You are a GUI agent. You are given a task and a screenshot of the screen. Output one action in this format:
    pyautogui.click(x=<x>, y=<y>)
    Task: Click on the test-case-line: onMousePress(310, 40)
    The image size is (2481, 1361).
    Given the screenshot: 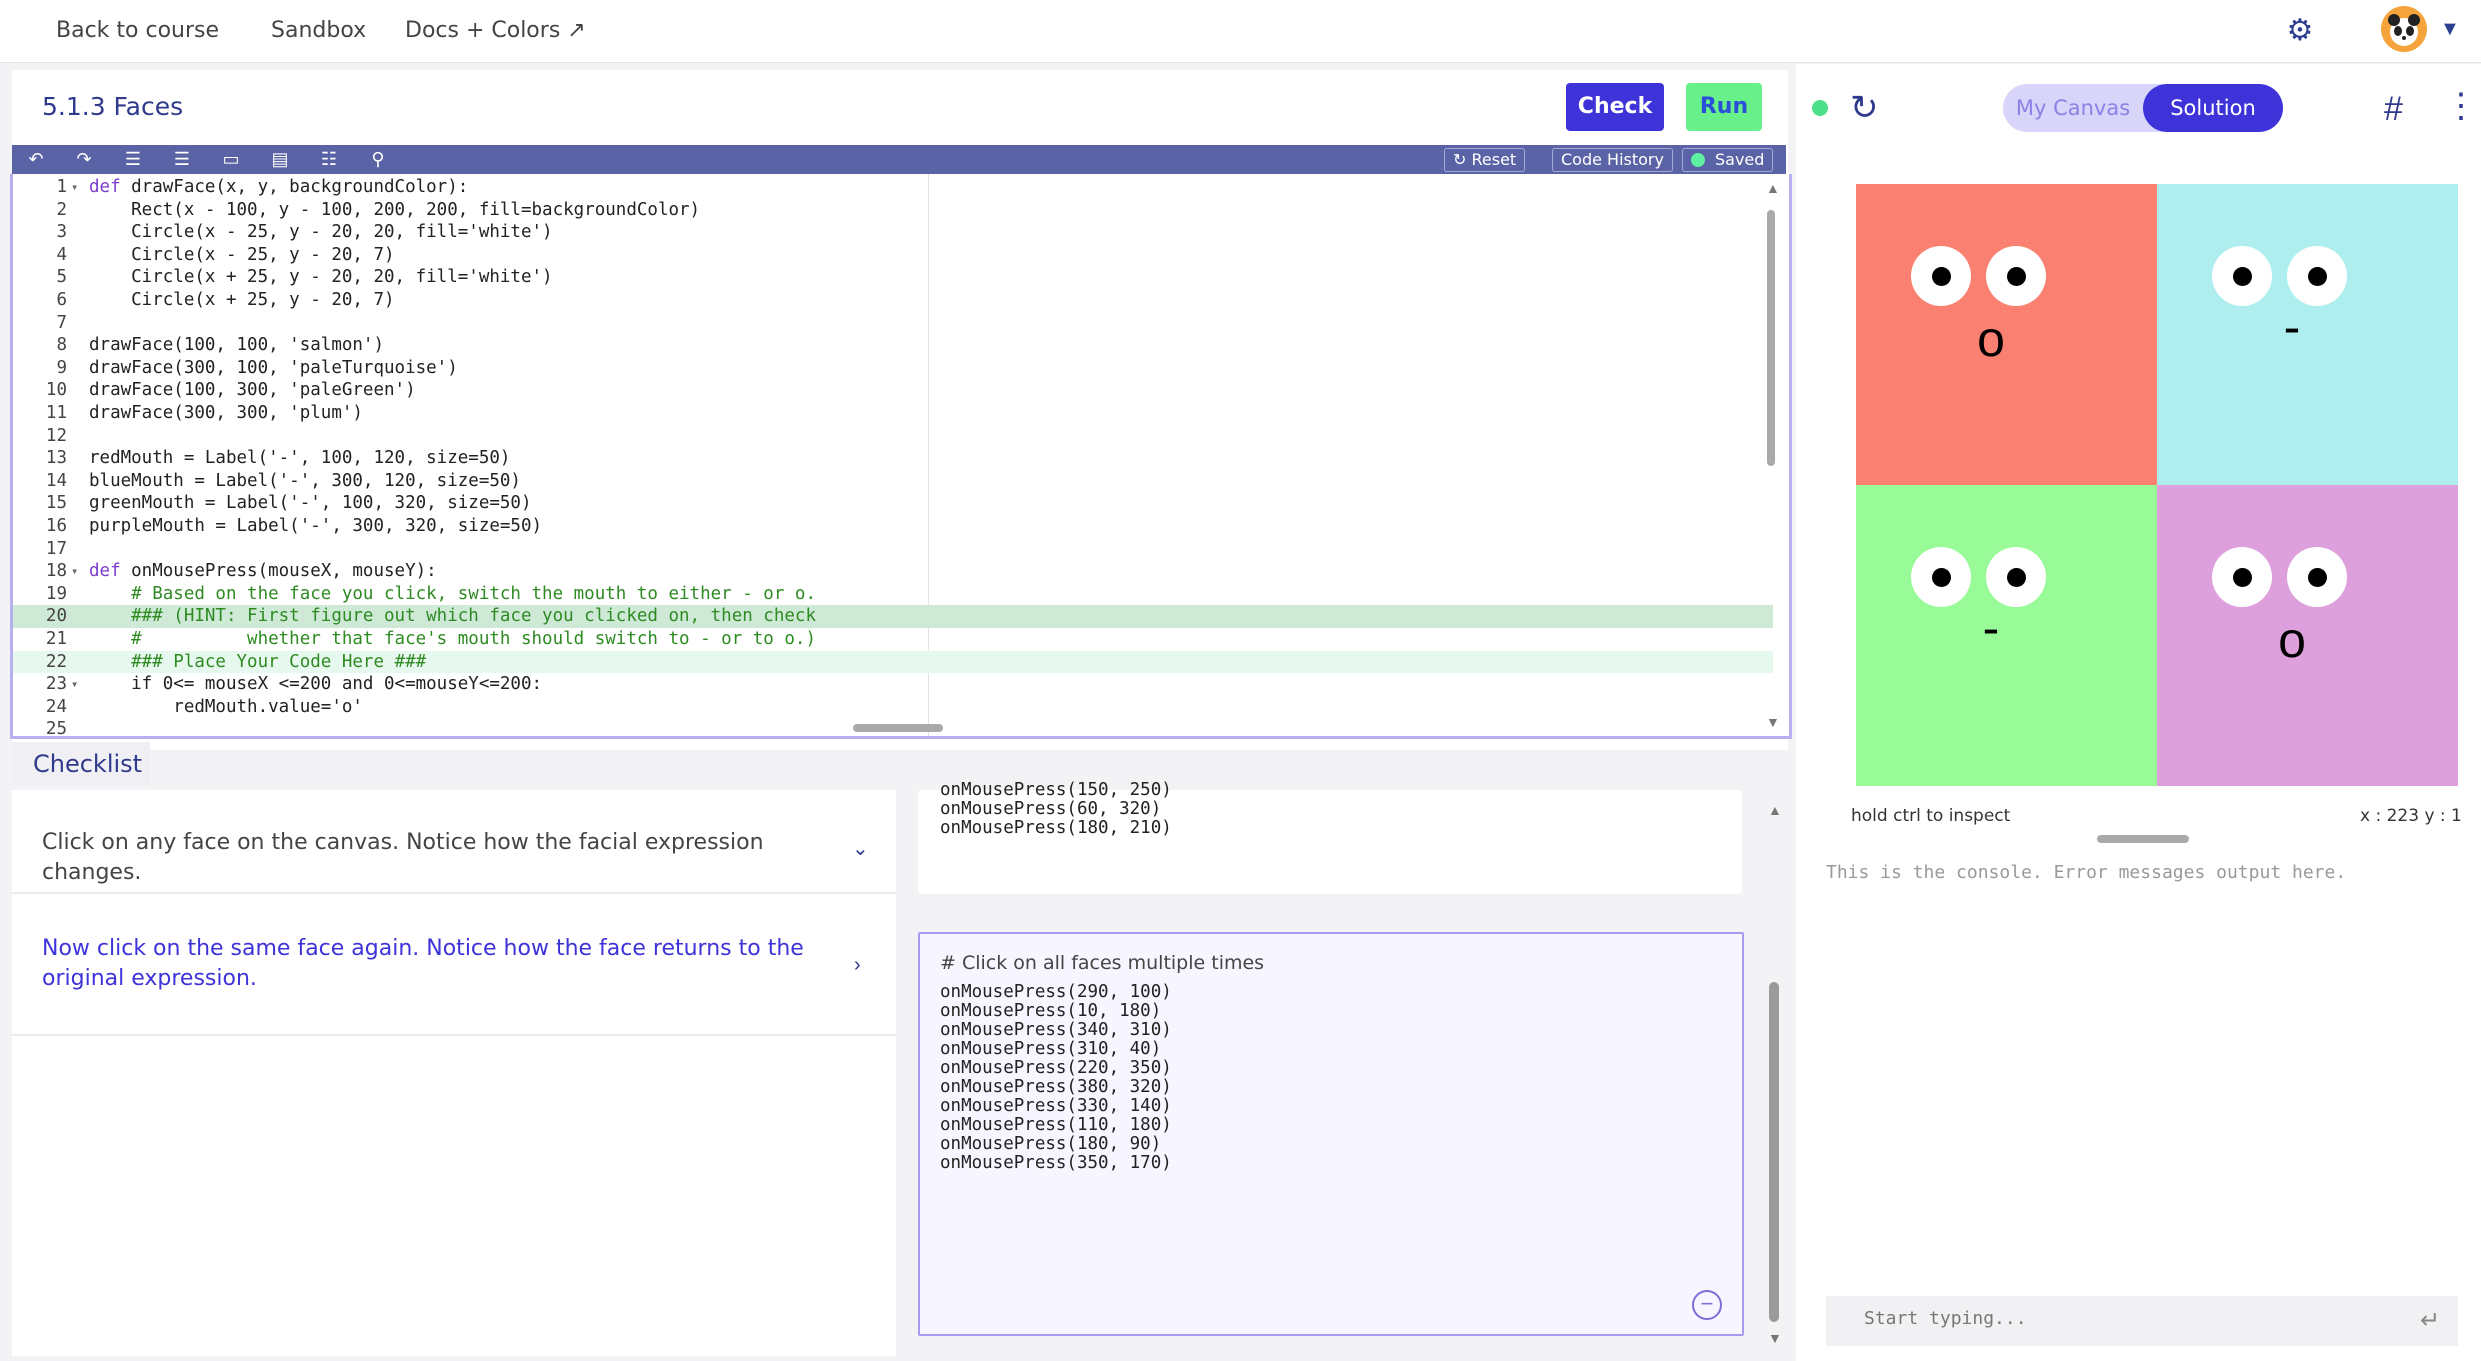 What is the action you would take?
    pyautogui.click(x=1051, y=1049)
    